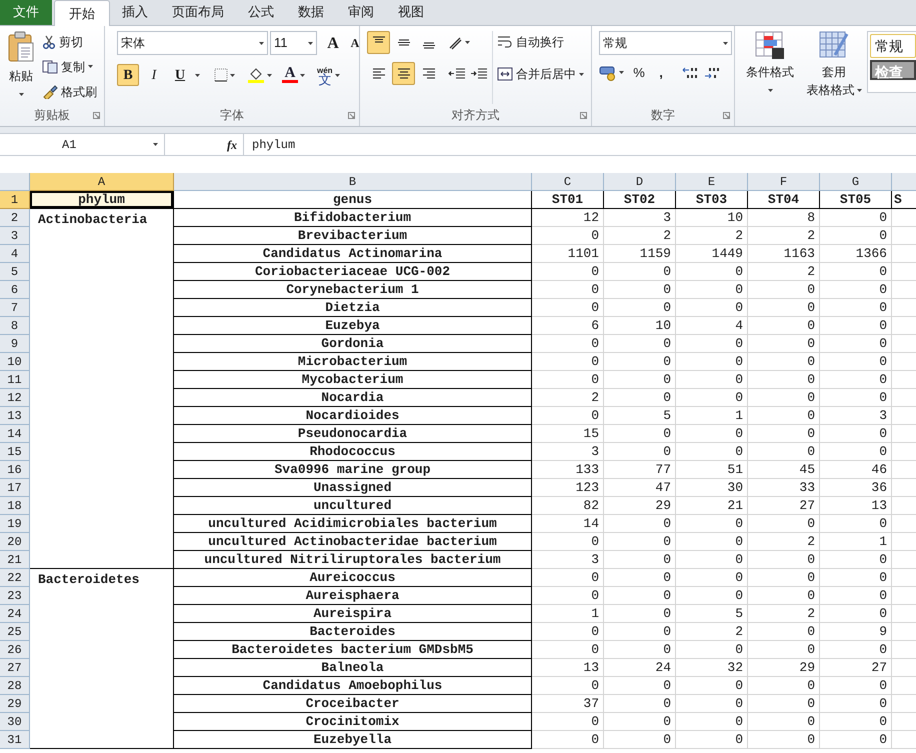  I want to click on row-header: 2, so click(15, 218).